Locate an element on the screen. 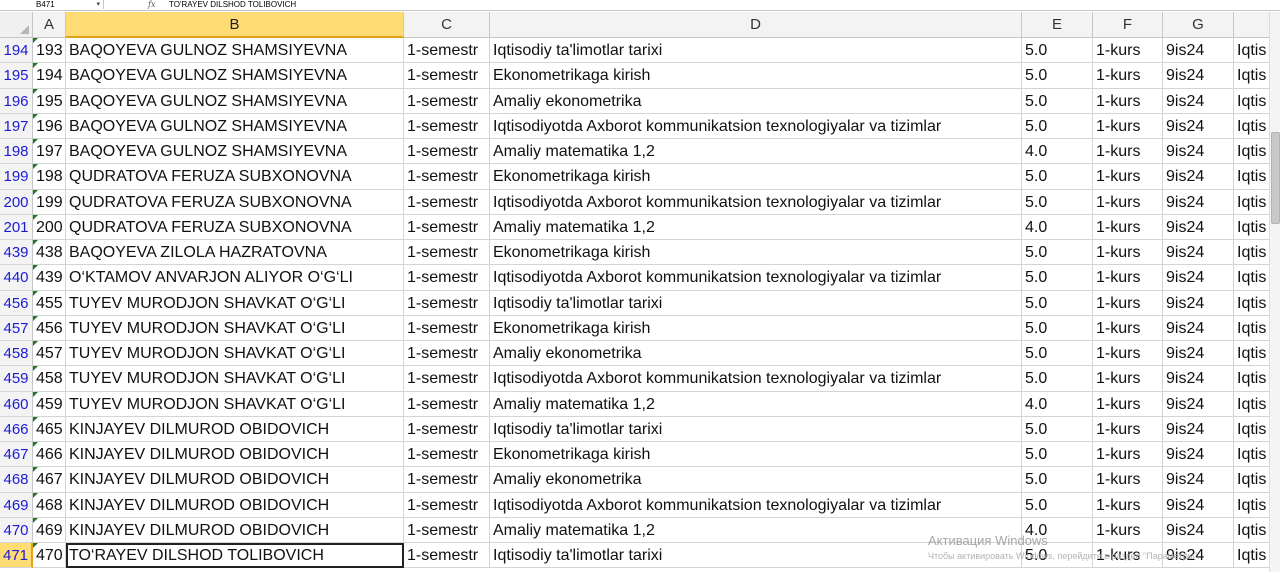 The width and height of the screenshot is (1280, 572). cell-a: 468 is located at coordinates (49, 505).